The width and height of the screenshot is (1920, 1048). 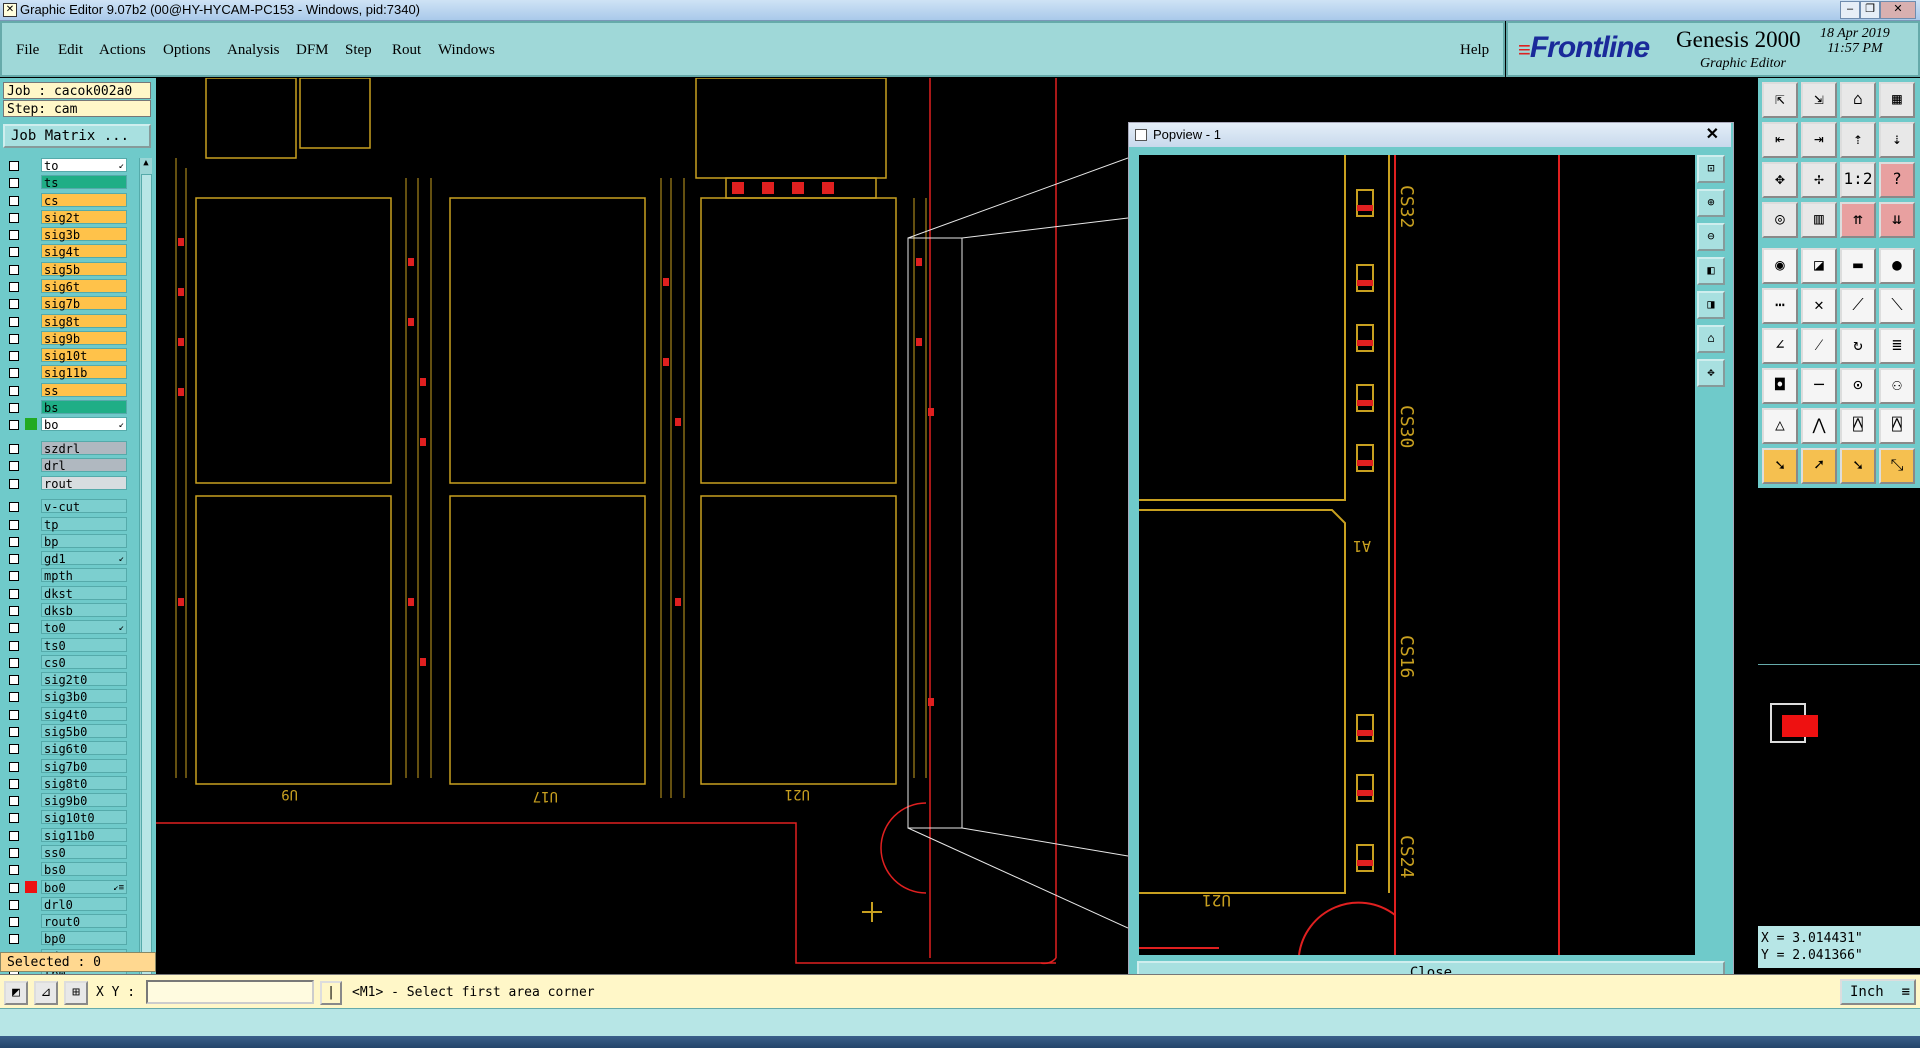 What do you see at coordinates (1711, 339) in the screenshot?
I see `popview-home-button: ⌂` at bounding box center [1711, 339].